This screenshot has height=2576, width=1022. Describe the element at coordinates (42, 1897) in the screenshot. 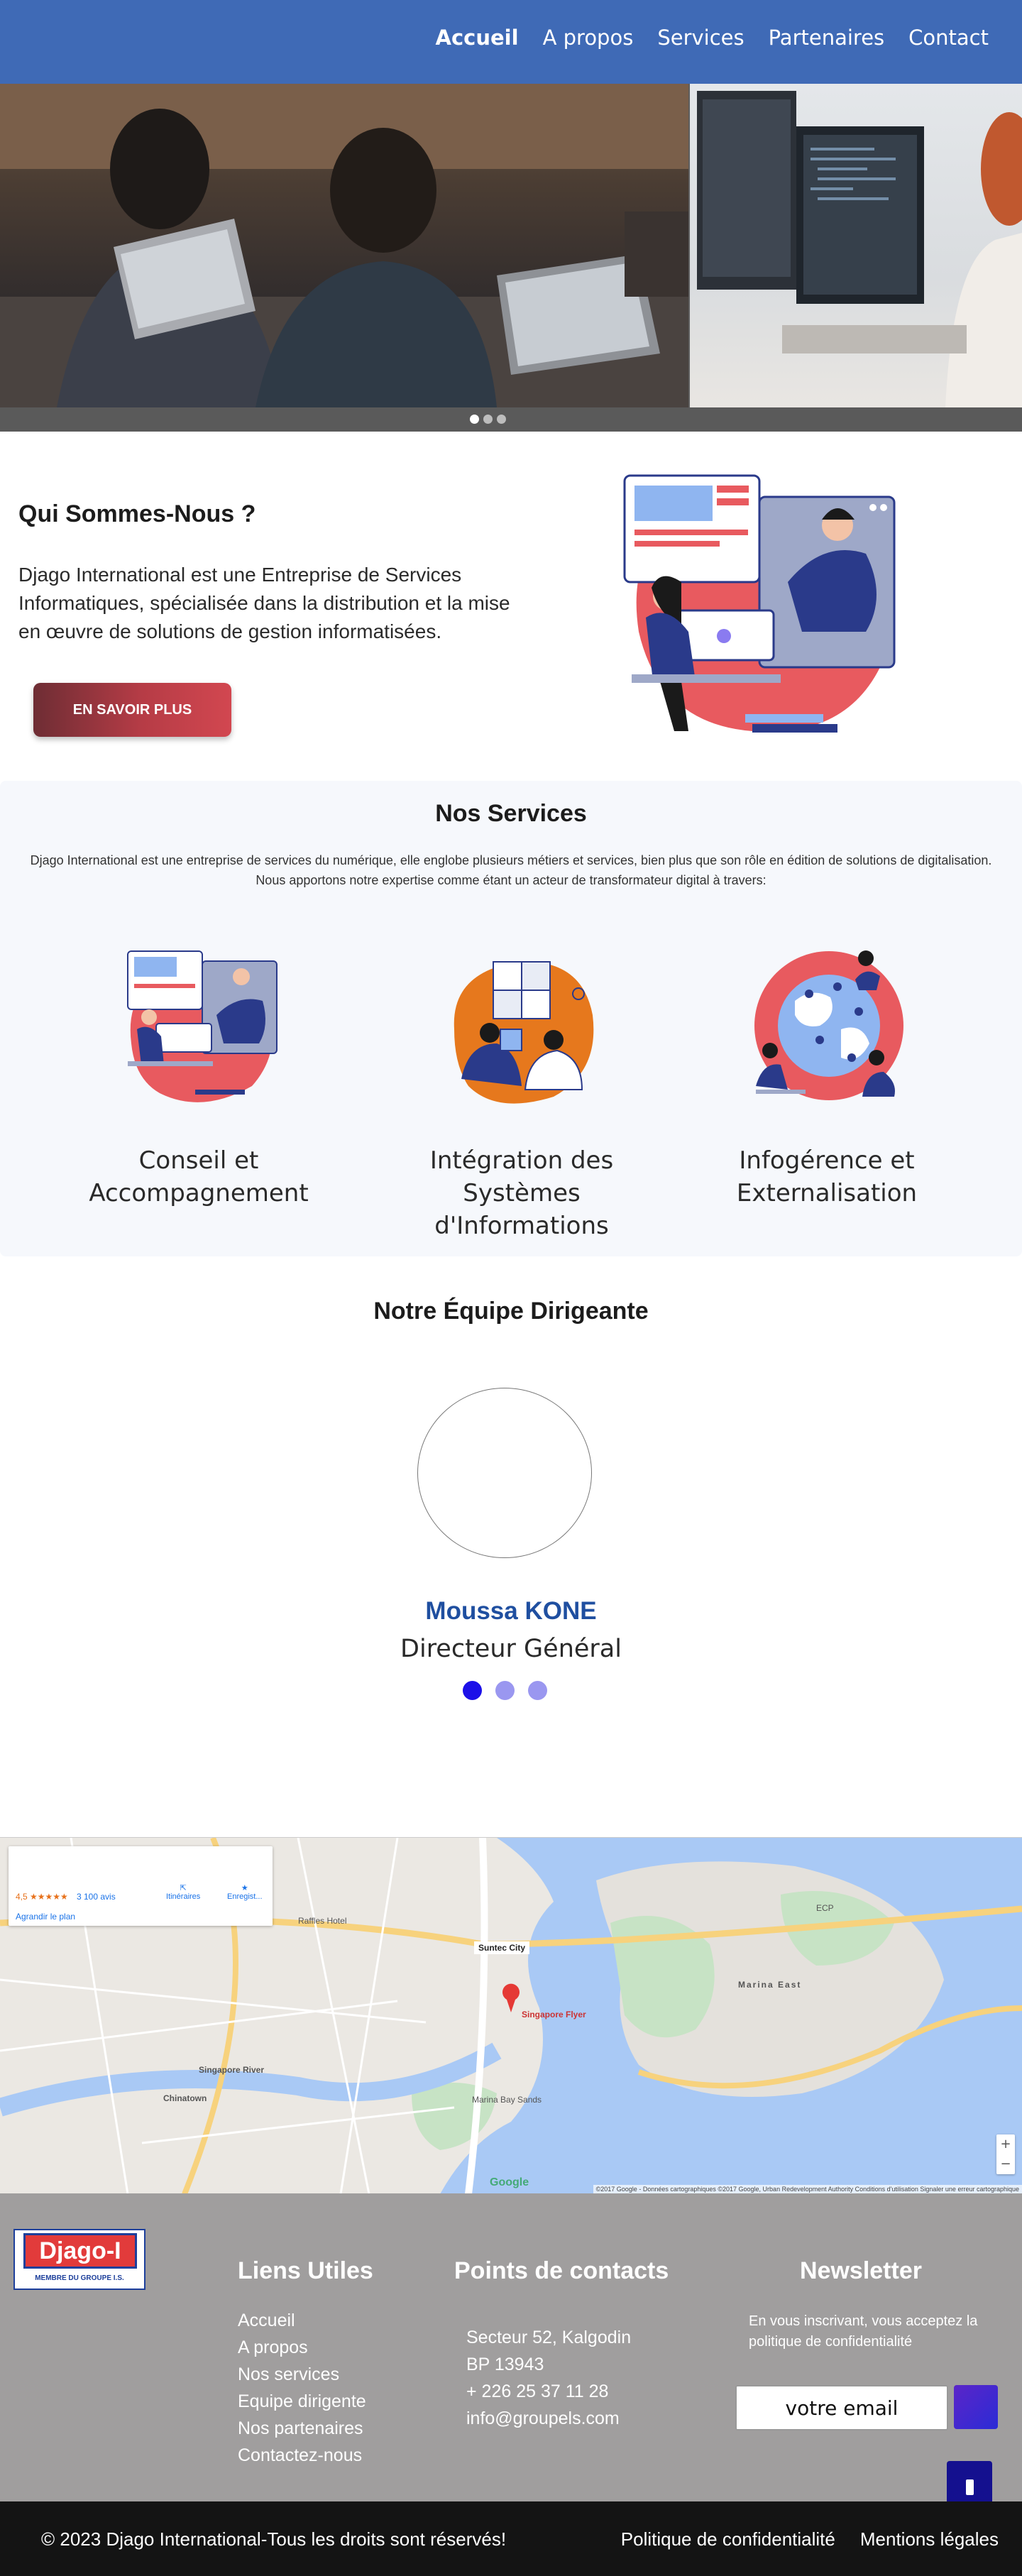

I see `map-rating: 4,5 ★★★★★` at that location.